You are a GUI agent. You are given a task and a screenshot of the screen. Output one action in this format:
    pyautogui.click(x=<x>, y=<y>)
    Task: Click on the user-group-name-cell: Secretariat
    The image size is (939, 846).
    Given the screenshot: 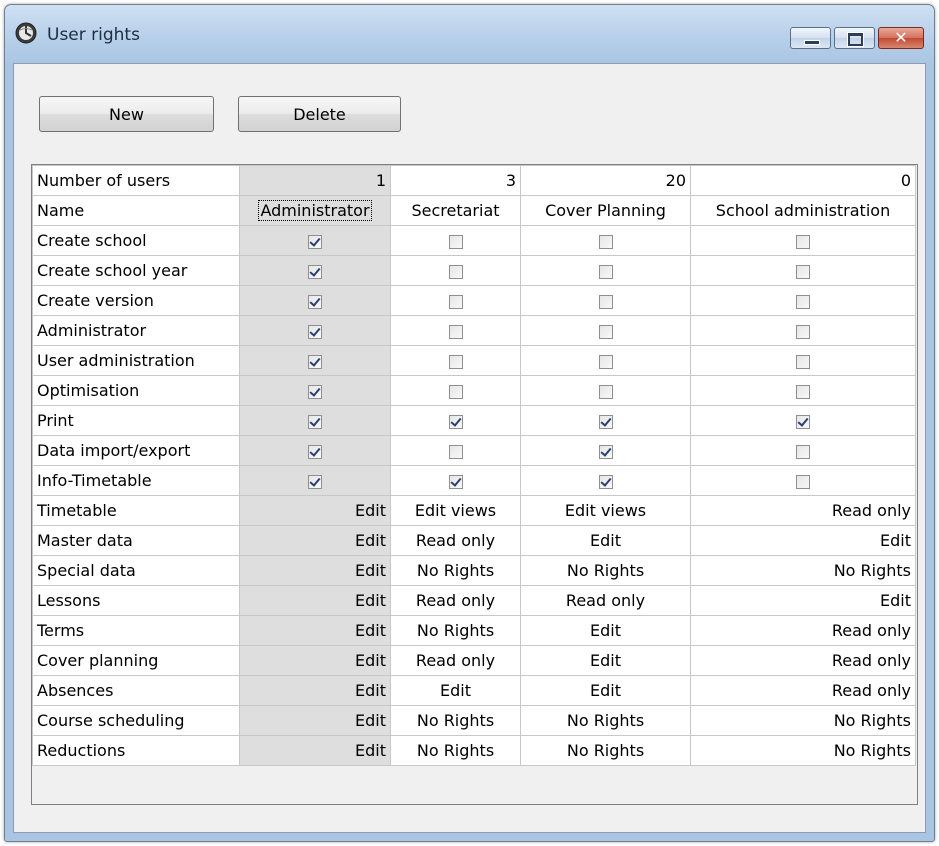 What is the action you would take?
    pyautogui.click(x=455, y=210)
    